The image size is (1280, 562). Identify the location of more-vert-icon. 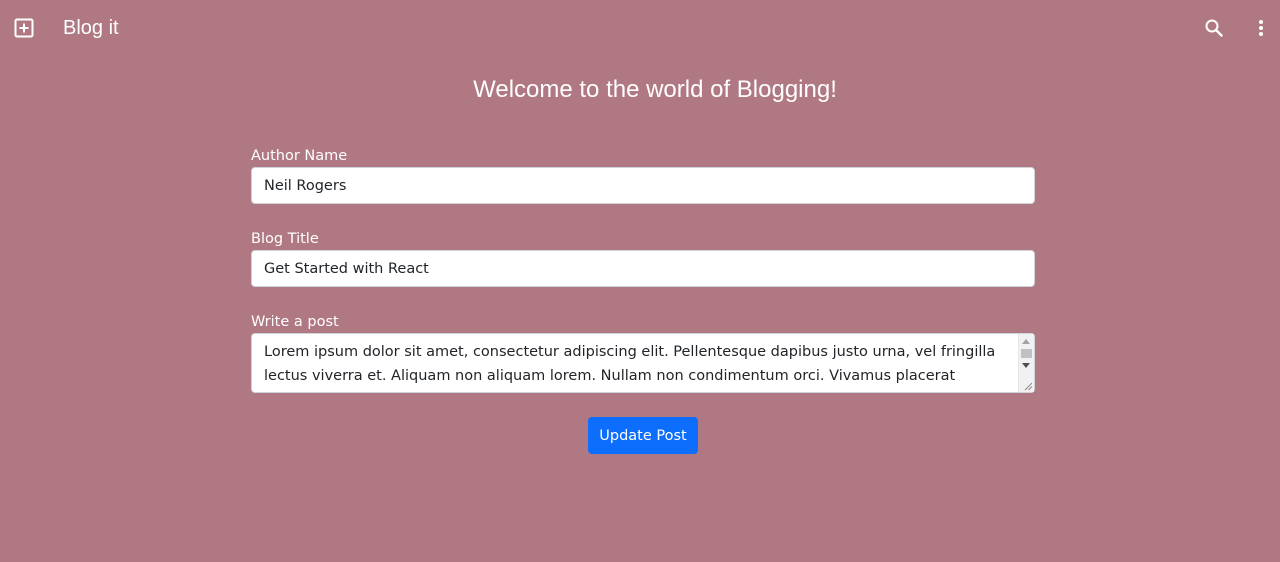
(1261, 28).